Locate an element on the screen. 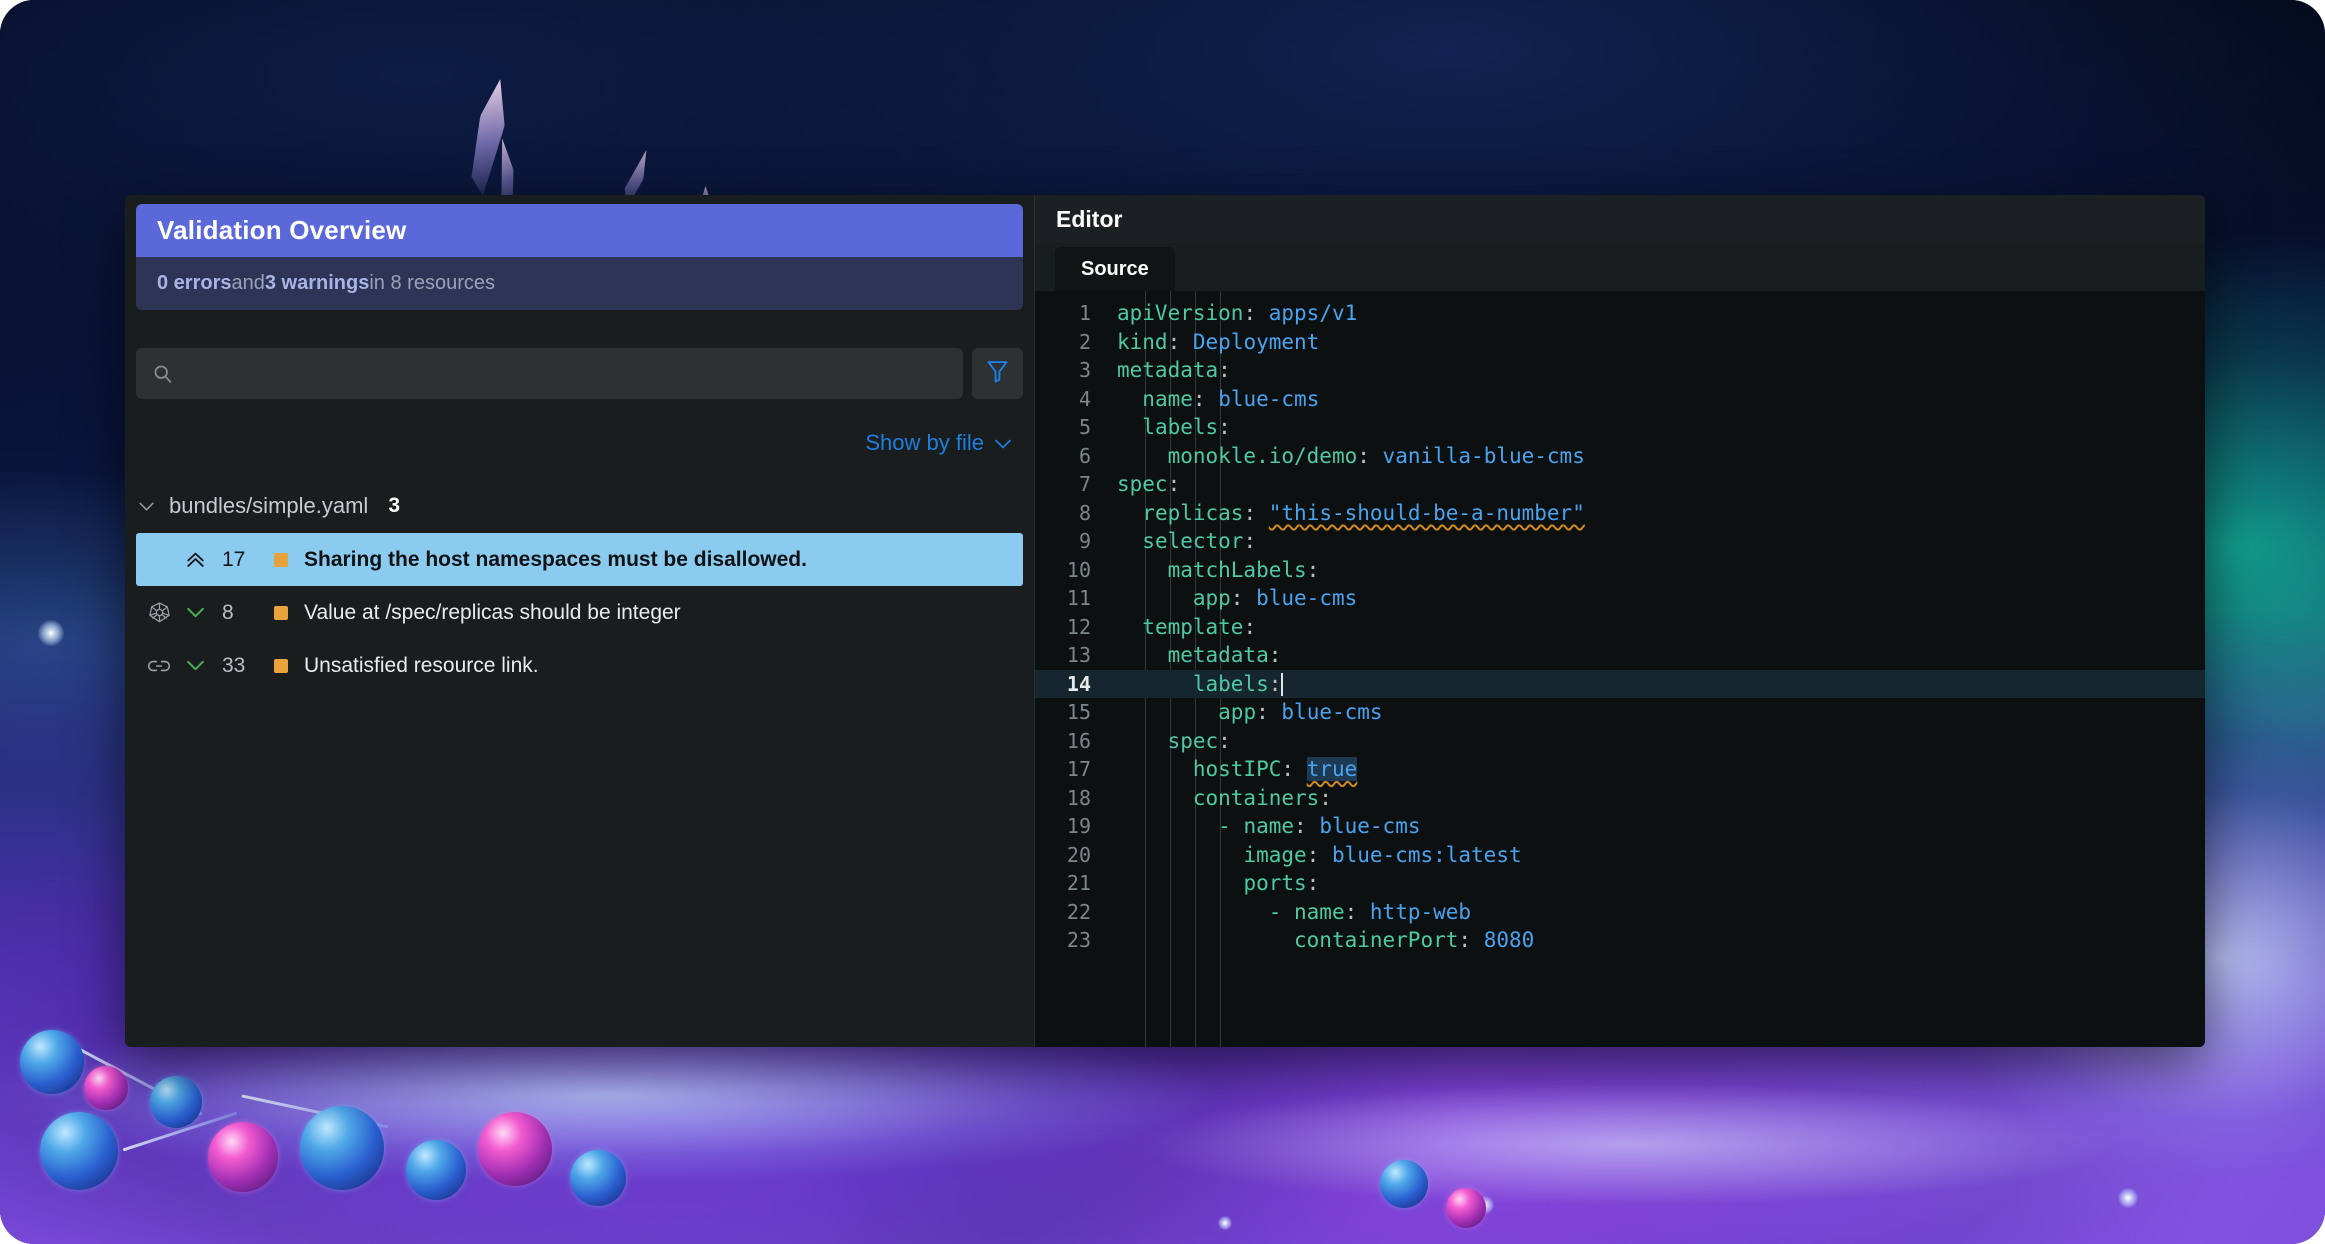 The height and width of the screenshot is (1244, 2325). validation-panel-header: Validation Overview is located at coordinates (579, 230).